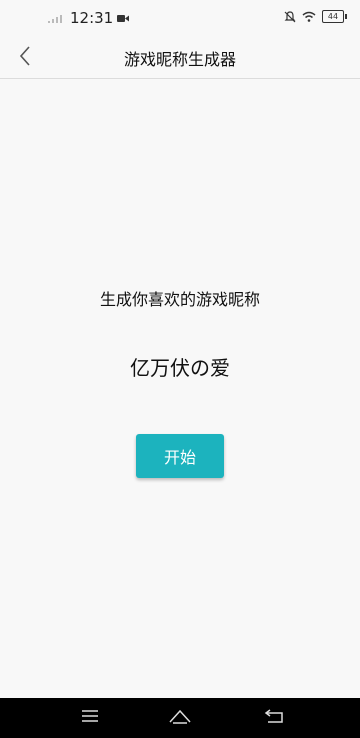  I want to click on notification-off-icon, so click(290, 16).